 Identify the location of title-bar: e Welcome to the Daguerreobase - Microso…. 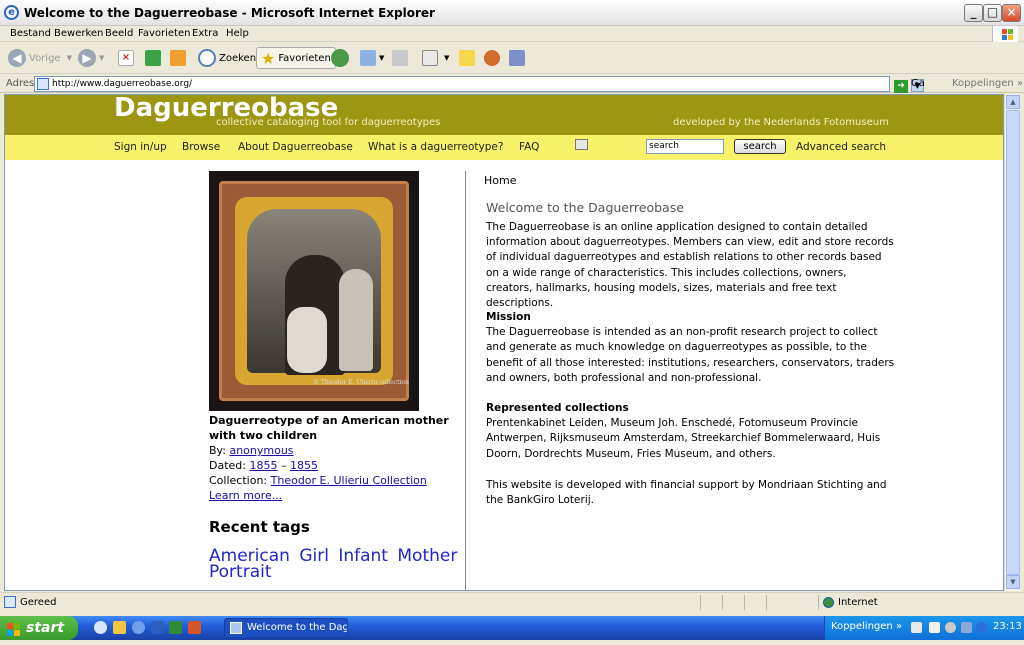
(512, 13).